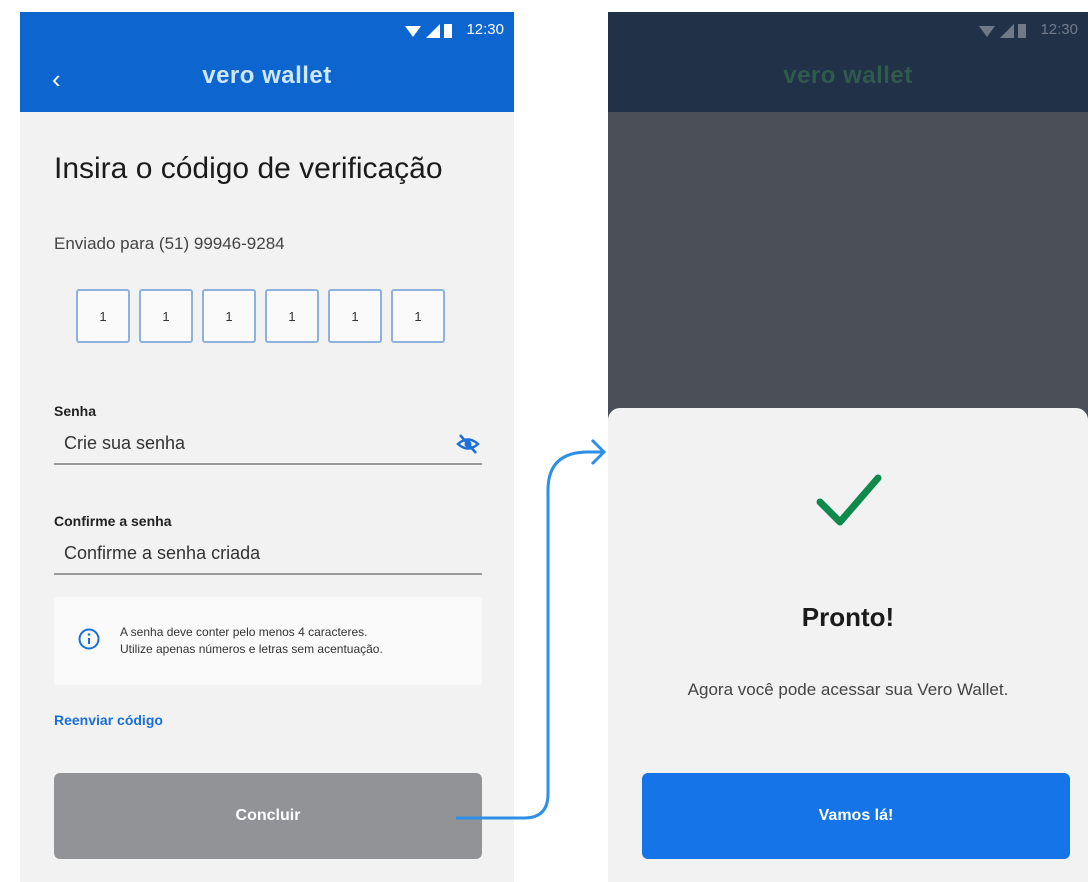 The height and width of the screenshot is (882, 1088). What do you see at coordinates (108, 720) in the screenshot?
I see `resend-code-link: Reenviar código` at bounding box center [108, 720].